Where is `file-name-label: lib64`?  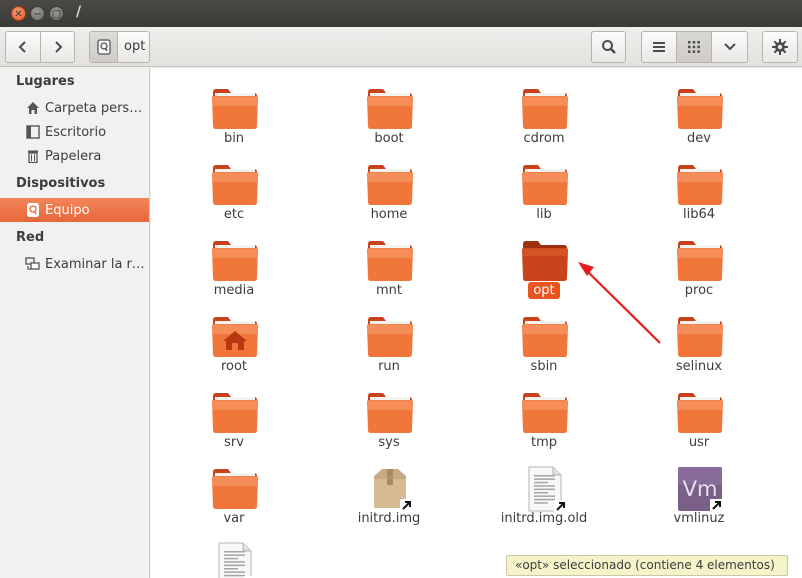
file-name-label: lib64 is located at coordinates (699, 214).